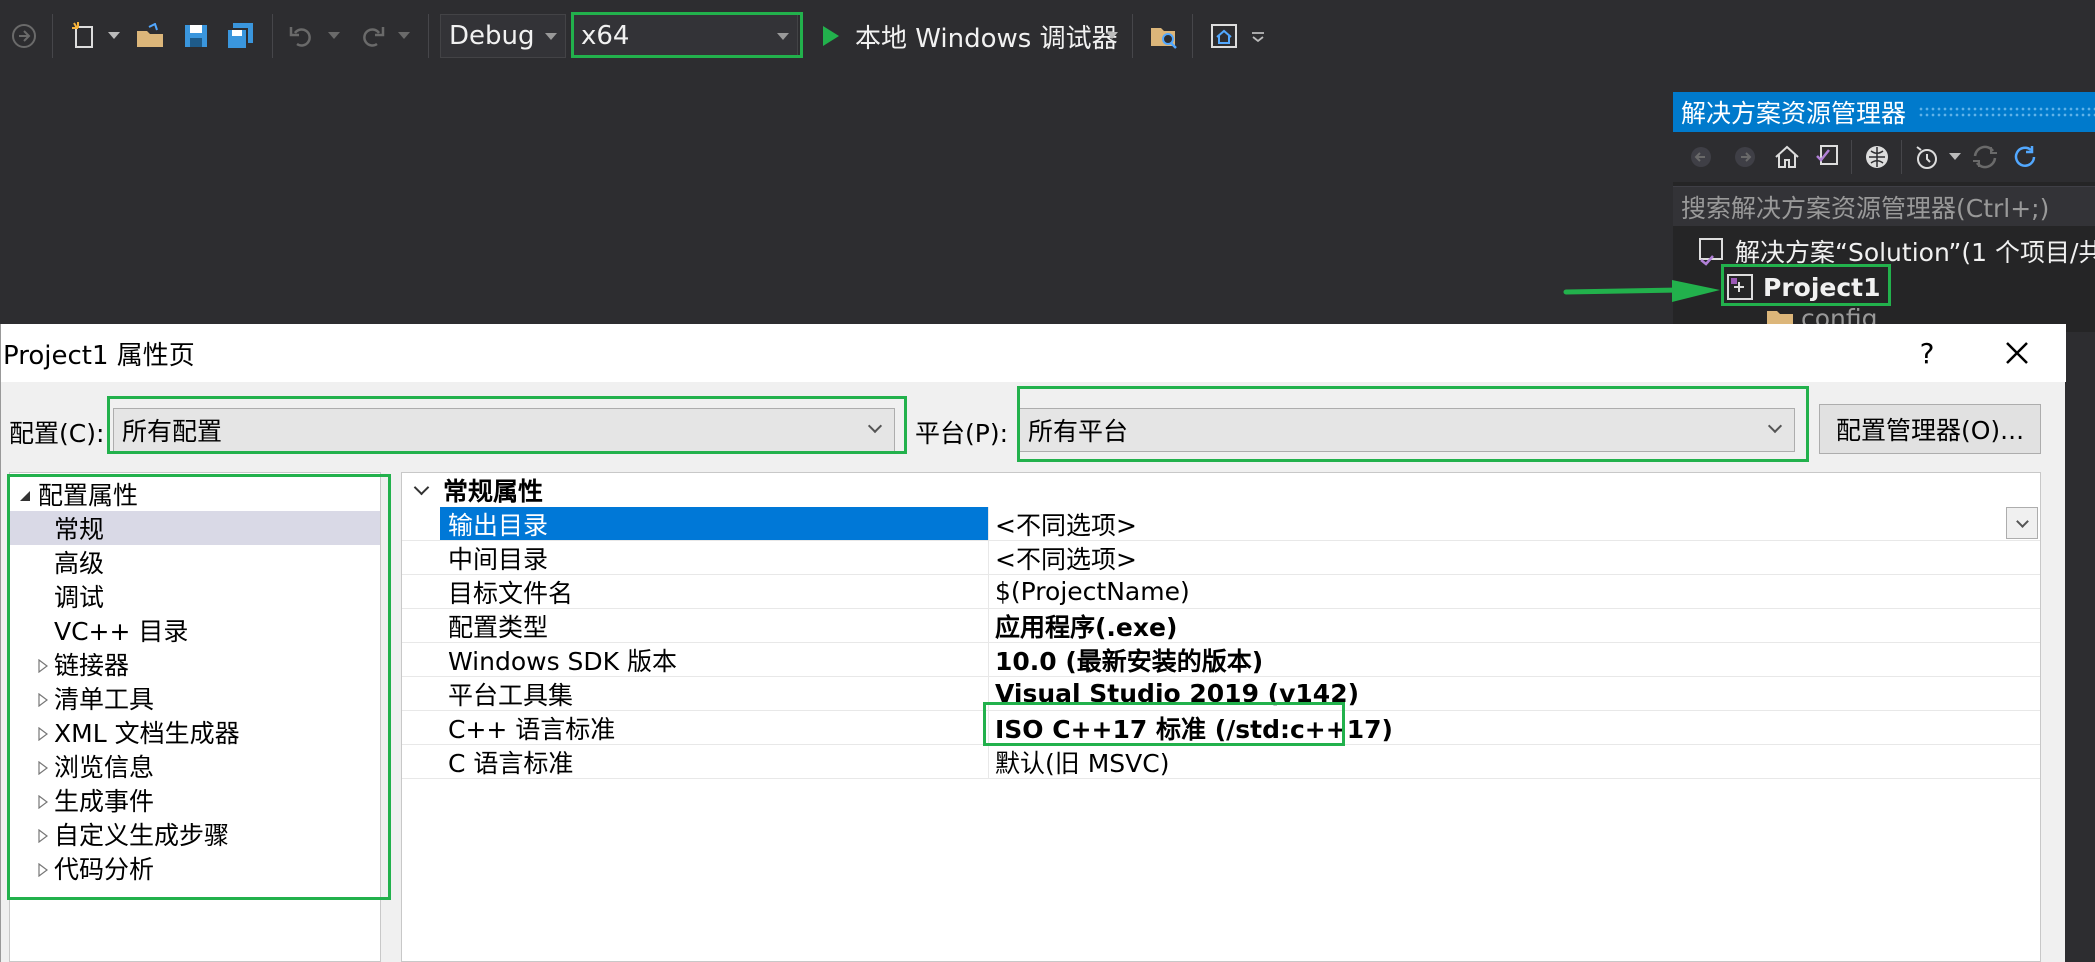 The height and width of the screenshot is (962, 2095). Describe the element at coordinates (1884, 206) in the screenshot. I see `solution-explorer-search-input: 搜索解决方案资源管理器(Ctrl+;)` at that location.